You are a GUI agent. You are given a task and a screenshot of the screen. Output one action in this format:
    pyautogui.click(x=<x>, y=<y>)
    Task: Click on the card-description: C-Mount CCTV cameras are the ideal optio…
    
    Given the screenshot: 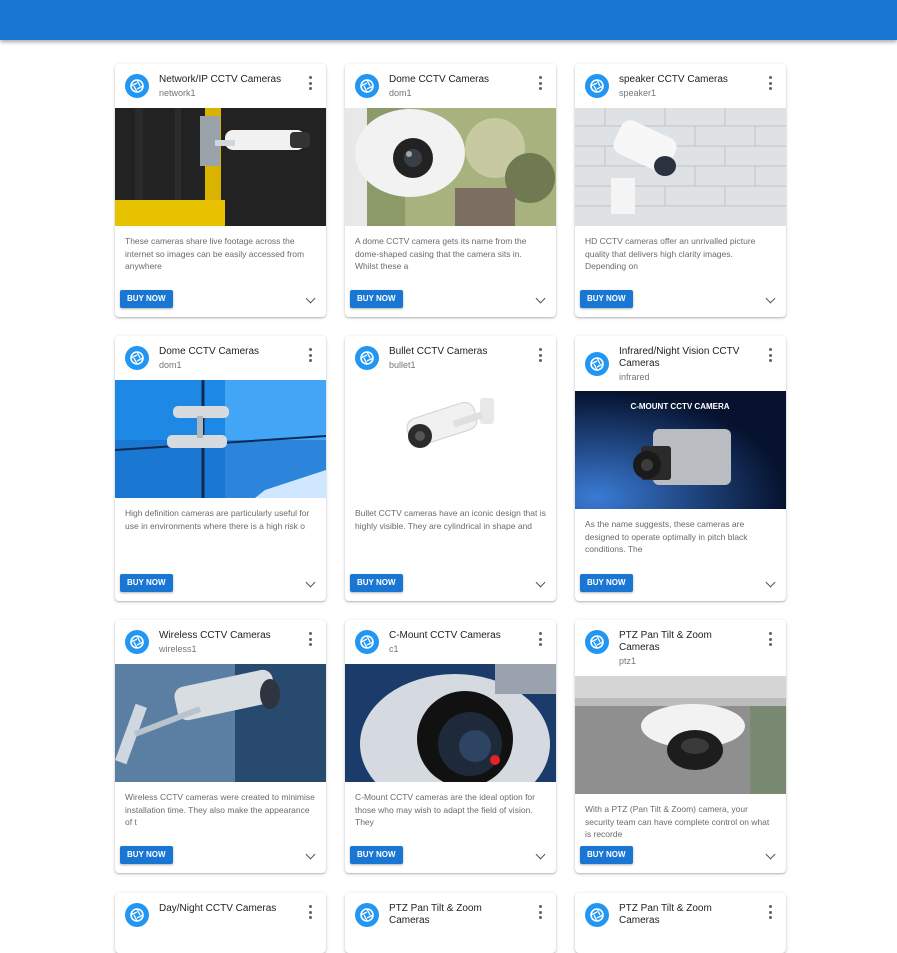 What is the action you would take?
    pyautogui.click(x=445, y=809)
    